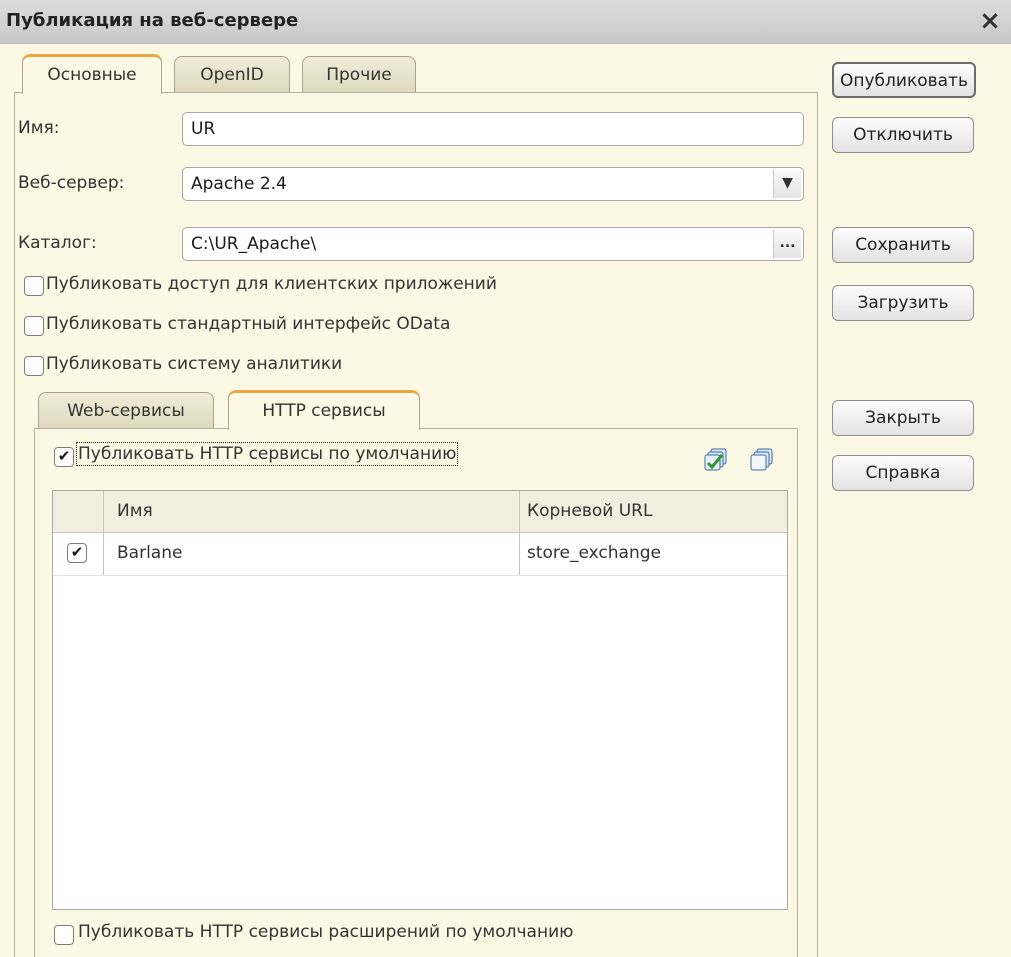  What do you see at coordinates (903, 135) in the screenshot?
I see `disable-button: Отключить` at bounding box center [903, 135].